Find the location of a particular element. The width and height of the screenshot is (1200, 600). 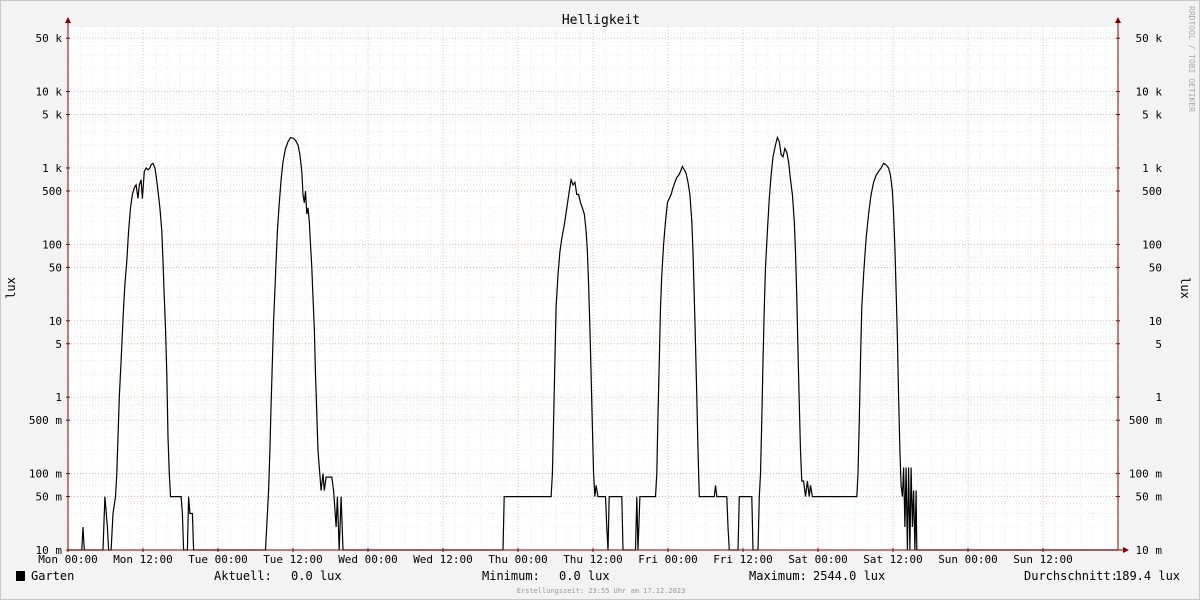

y-tick-label-right: 100 m is located at coordinates (1145, 474).